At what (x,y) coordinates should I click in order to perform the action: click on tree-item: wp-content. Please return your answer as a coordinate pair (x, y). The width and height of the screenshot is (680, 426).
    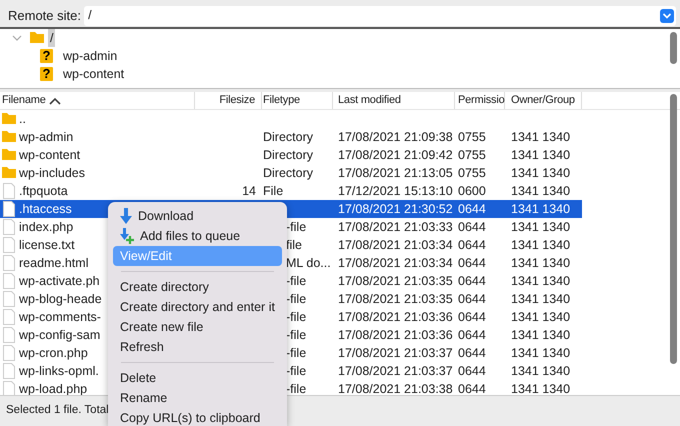
    Looking at the image, I should click on (93, 74).